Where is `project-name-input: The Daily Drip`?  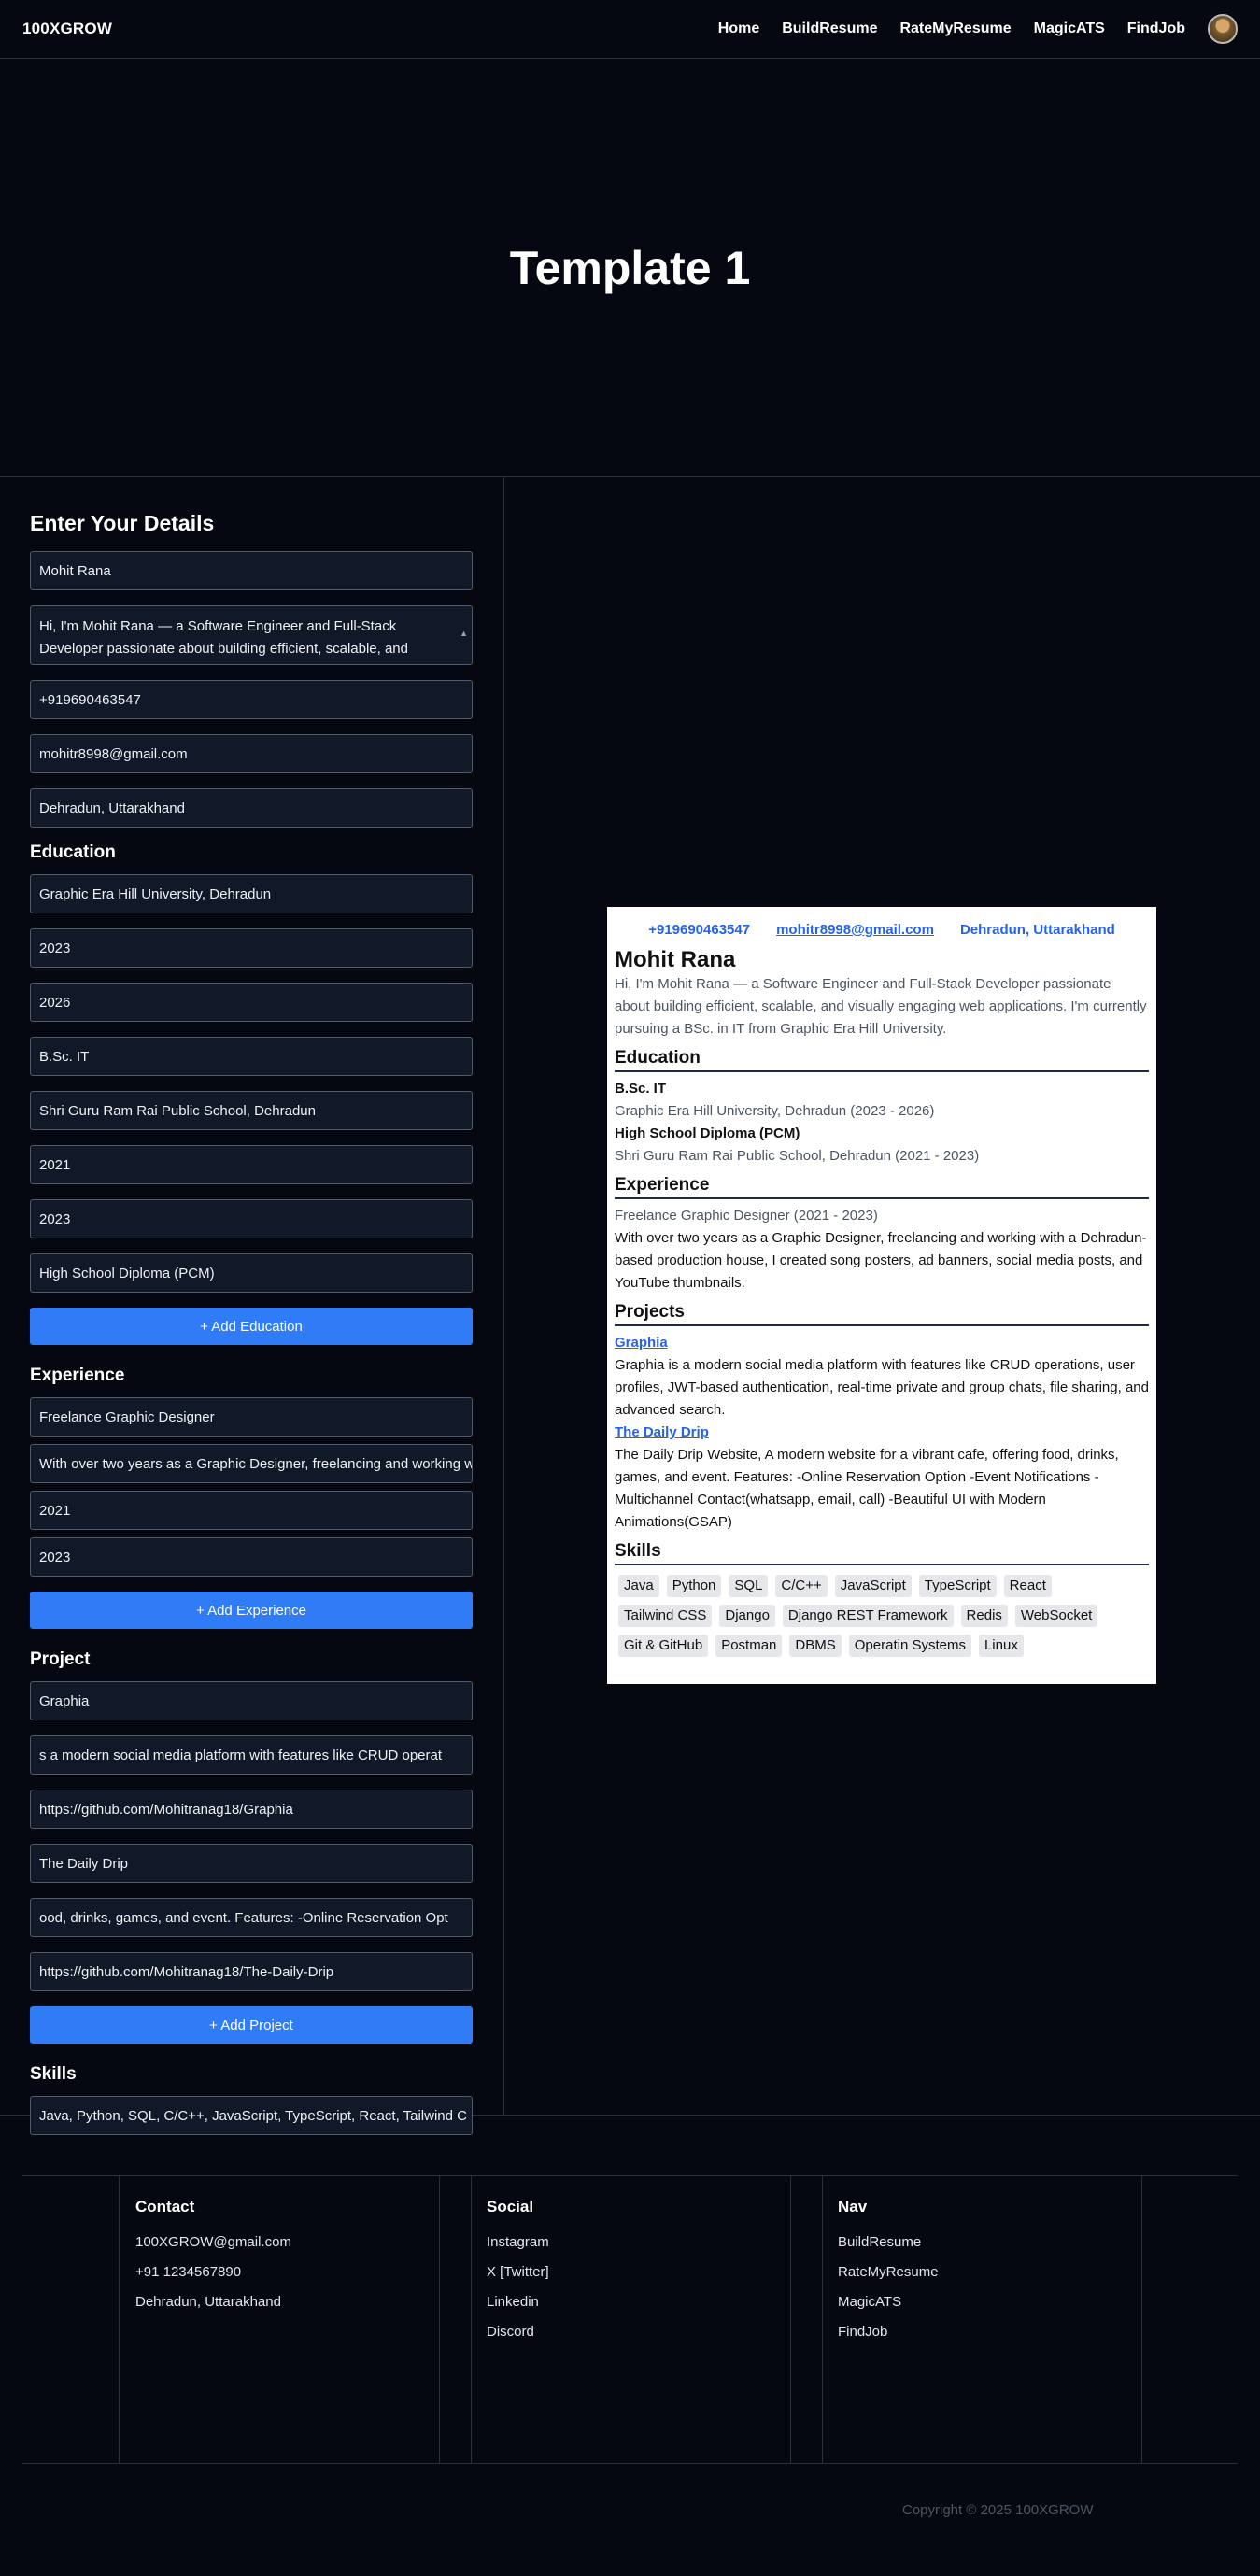 project-name-input: The Daily Drip is located at coordinates (252, 1863).